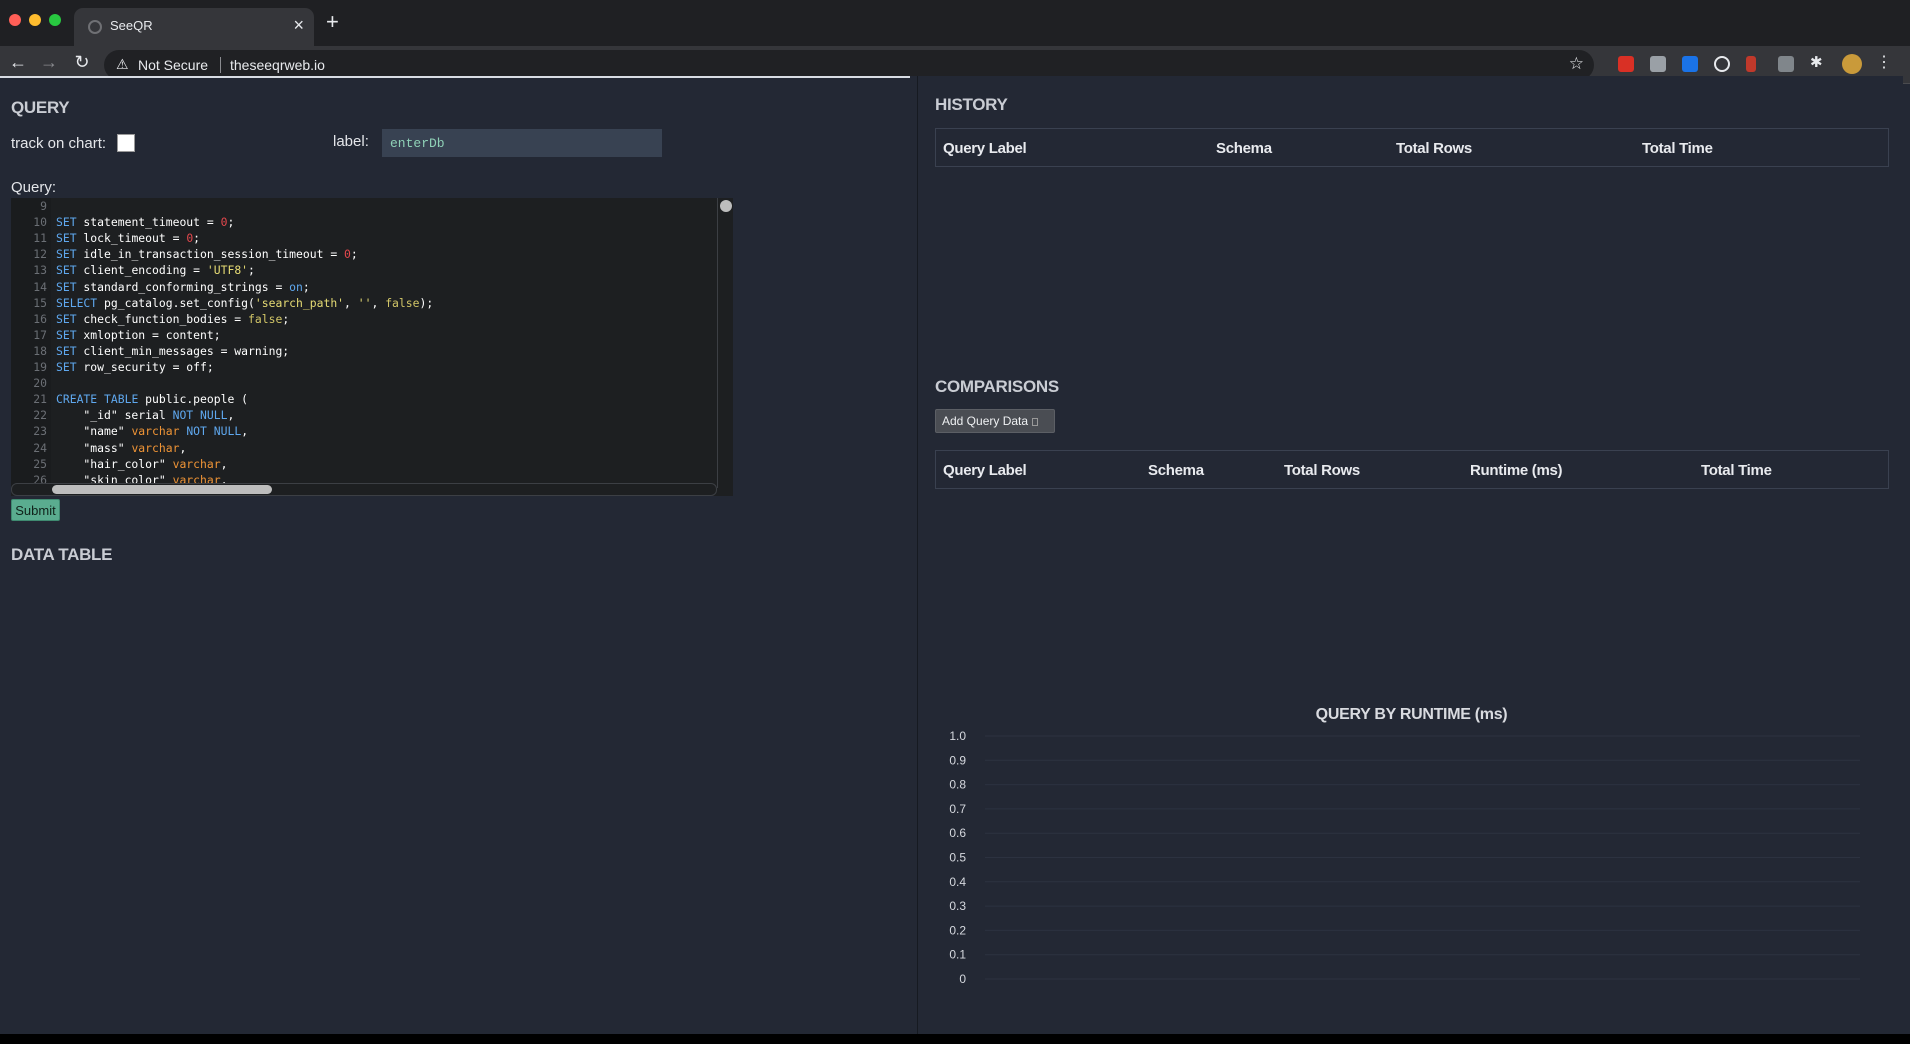 Image resolution: width=1910 pixels, height=1044 pixels. I want to click on extension-k-icon, so click(1786, 64).